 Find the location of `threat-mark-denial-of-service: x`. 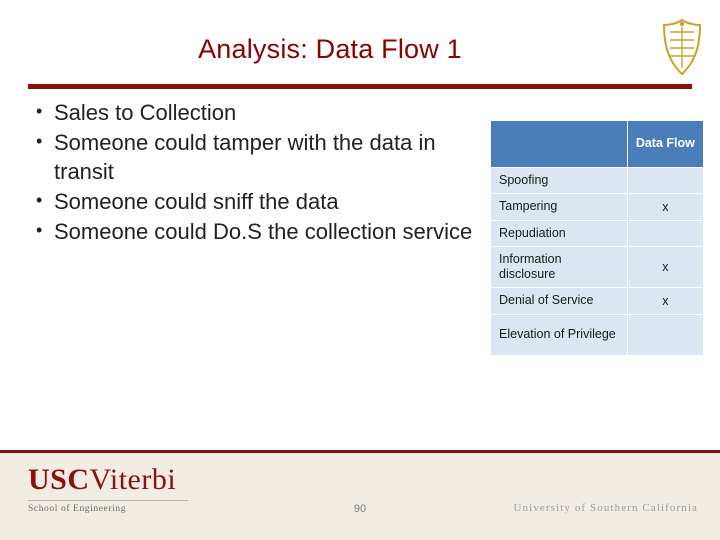

threat-mark-denial-of-service: x is located at coordinates (665, 301).